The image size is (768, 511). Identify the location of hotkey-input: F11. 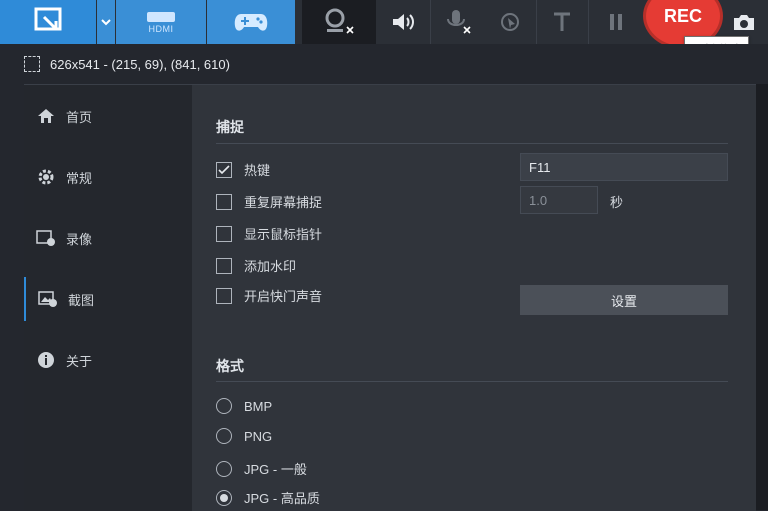
(624, 167).